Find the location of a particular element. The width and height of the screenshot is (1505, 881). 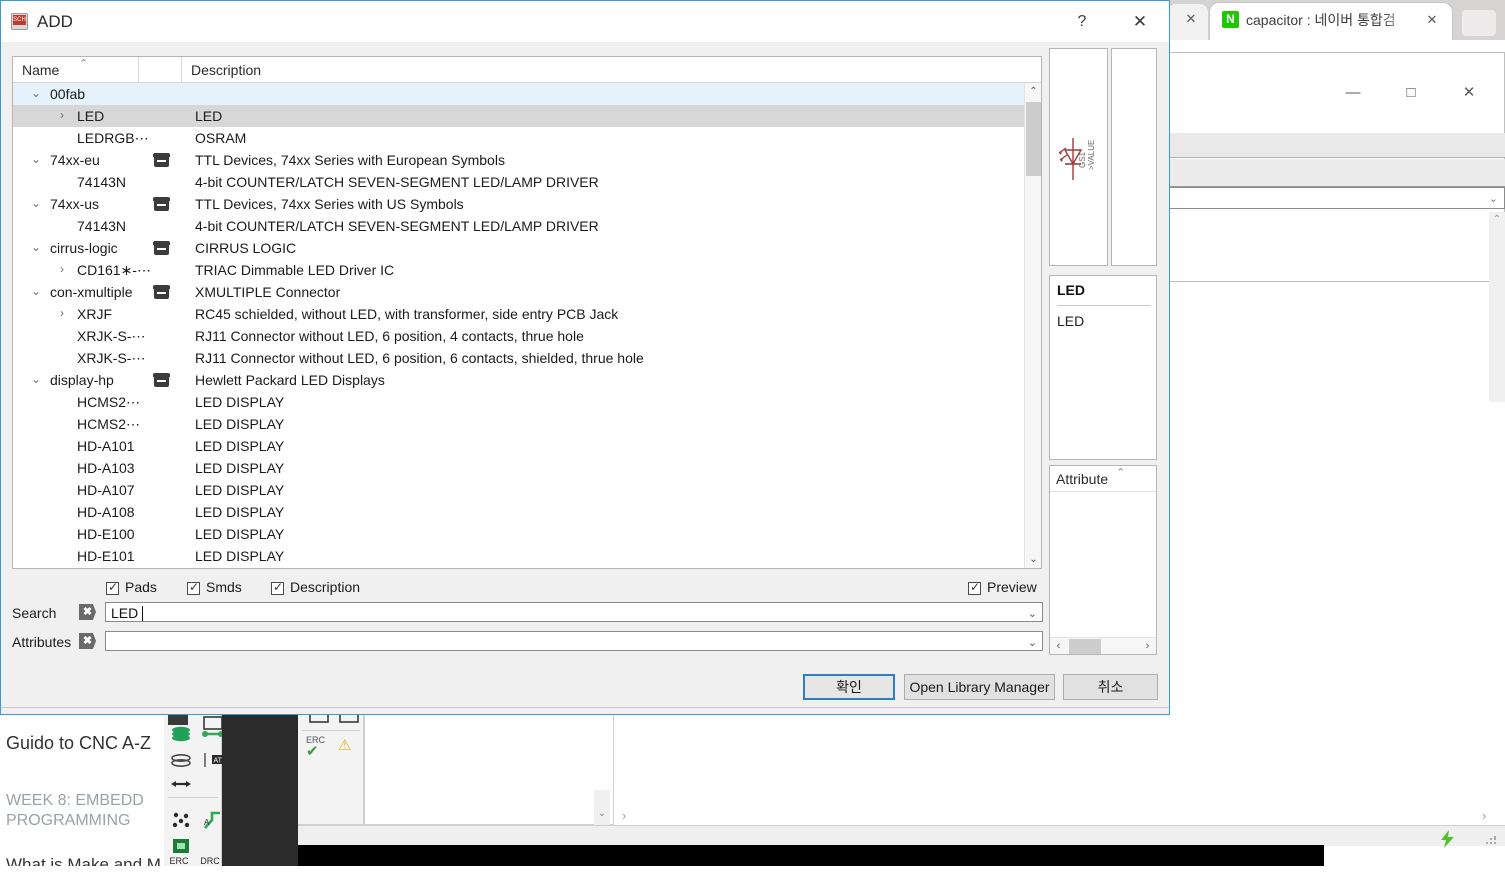

ok-button: 확인 is located at coordinates (849, 687).